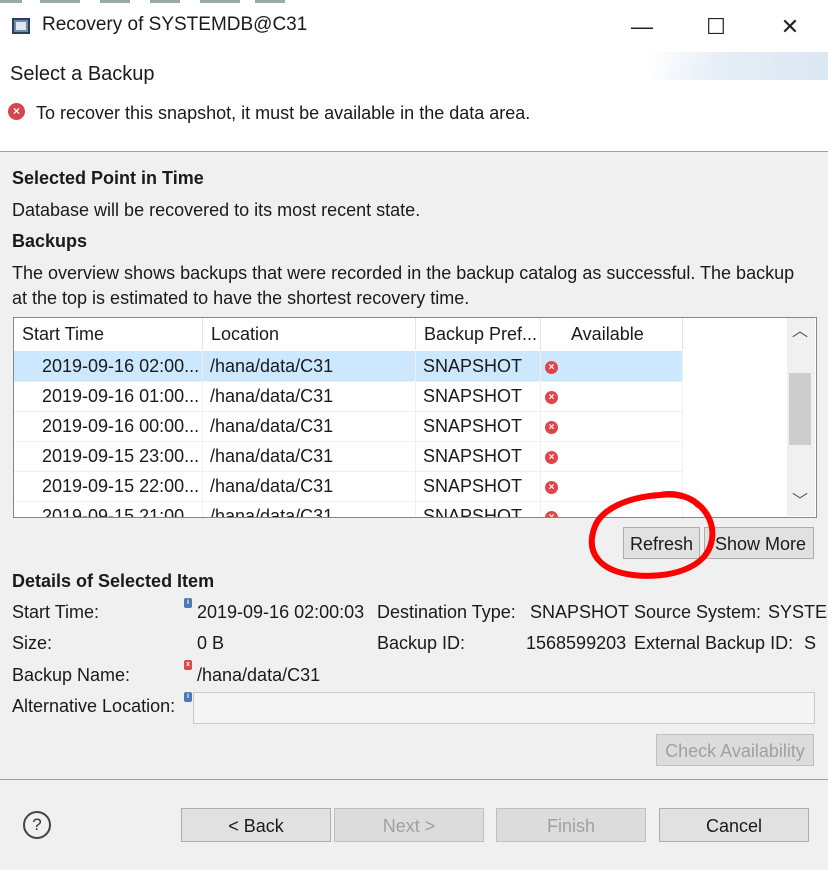  What do you see at coordinates (409, 825) in the screenshot?
I see `next-button: Next >` at bounding box center [409, 825].